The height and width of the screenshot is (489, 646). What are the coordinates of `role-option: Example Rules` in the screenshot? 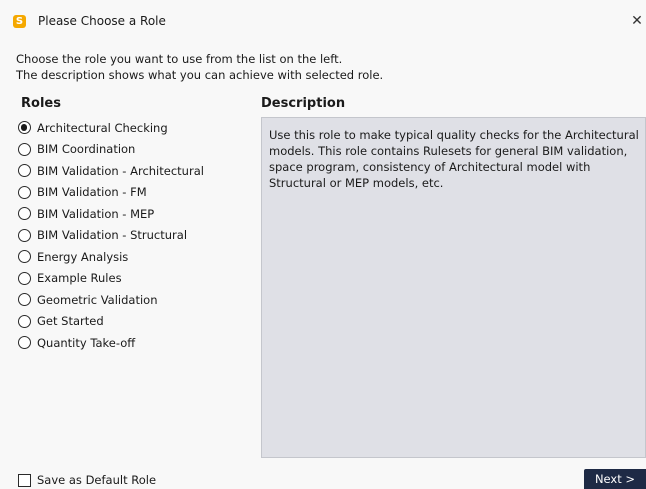 It's located at (137, 279).